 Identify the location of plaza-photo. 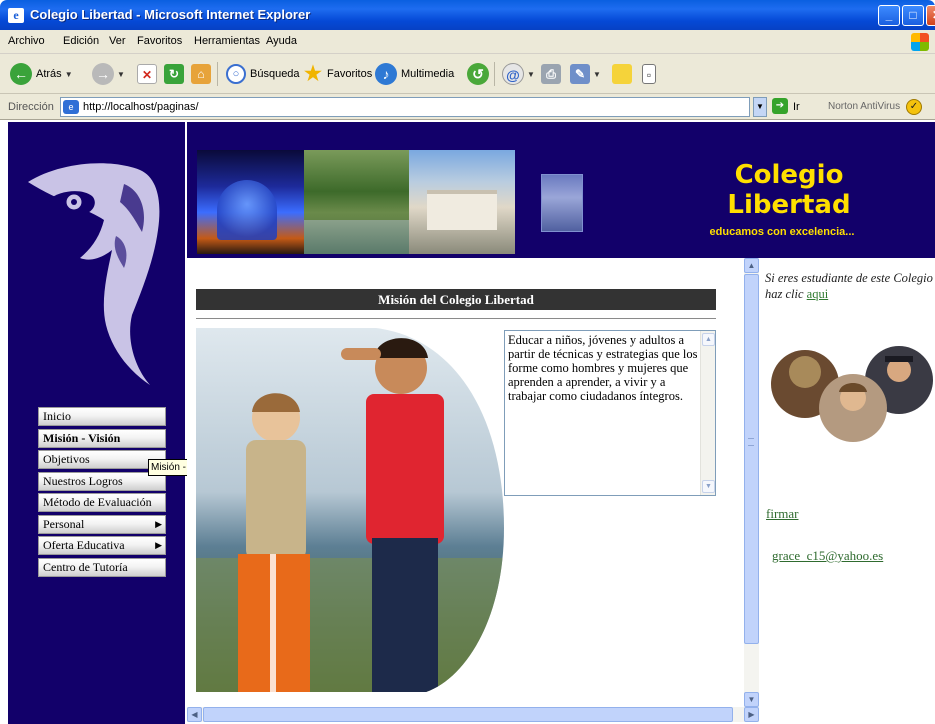
(462, 202).